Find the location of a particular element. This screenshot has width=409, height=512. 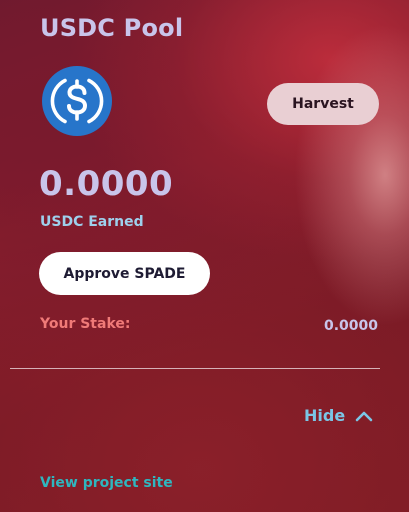

approve-button: Approve SPADE is located at coordinates (124, 273).